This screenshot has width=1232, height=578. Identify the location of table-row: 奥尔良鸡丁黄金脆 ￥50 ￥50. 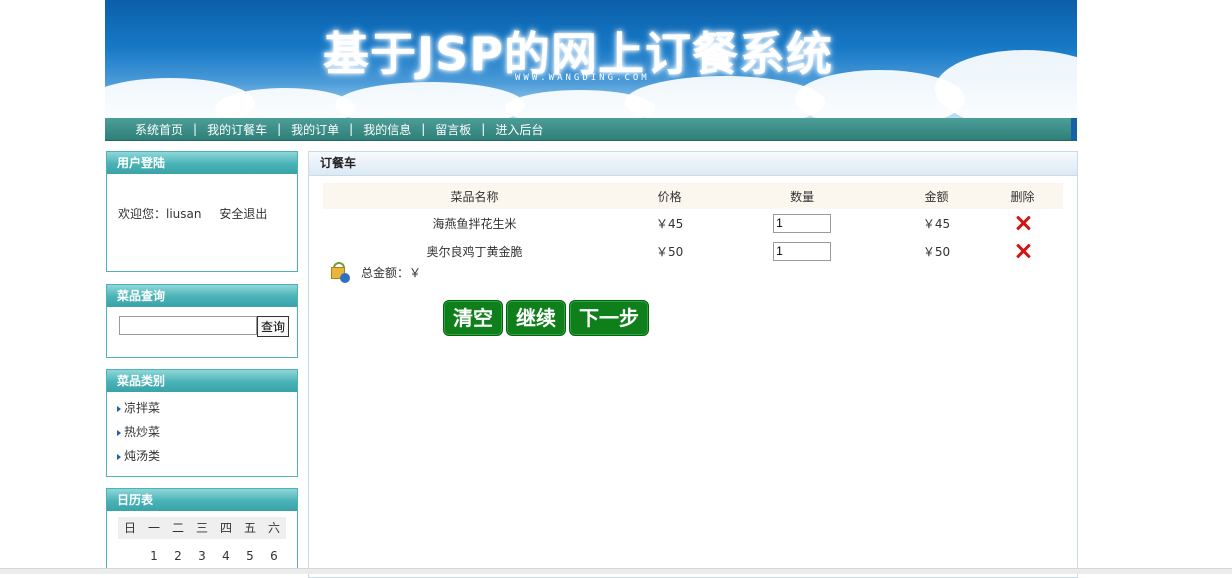
(693, 251).